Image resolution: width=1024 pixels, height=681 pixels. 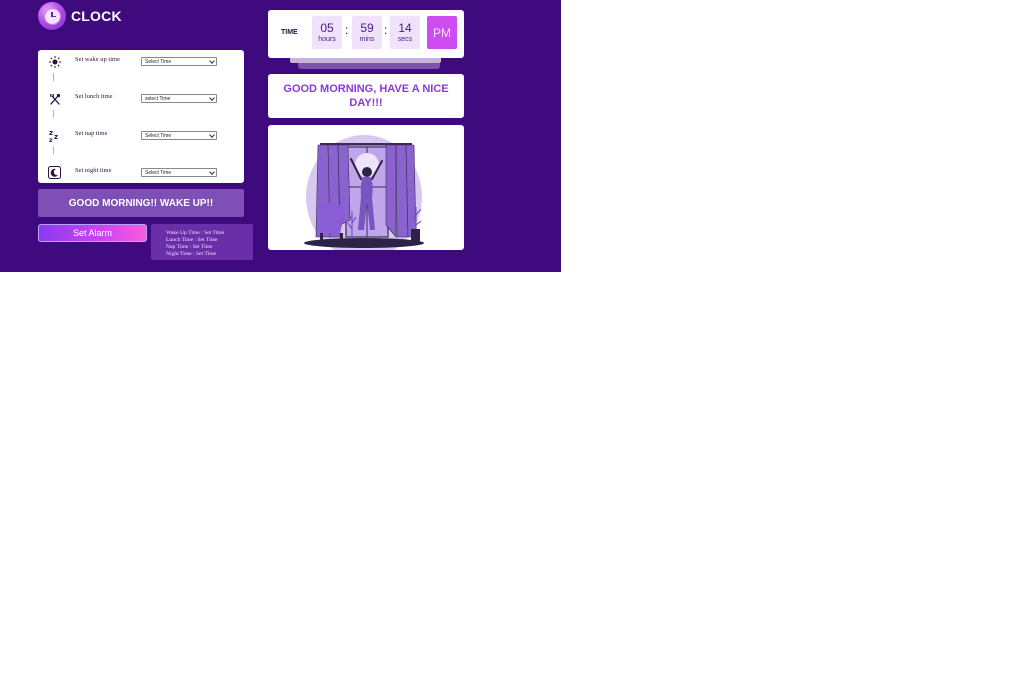 What do you see at coordinates (179, 172) in the screenshot?
I see `night-time-select: Select Time` at bounding box center [179, 172].